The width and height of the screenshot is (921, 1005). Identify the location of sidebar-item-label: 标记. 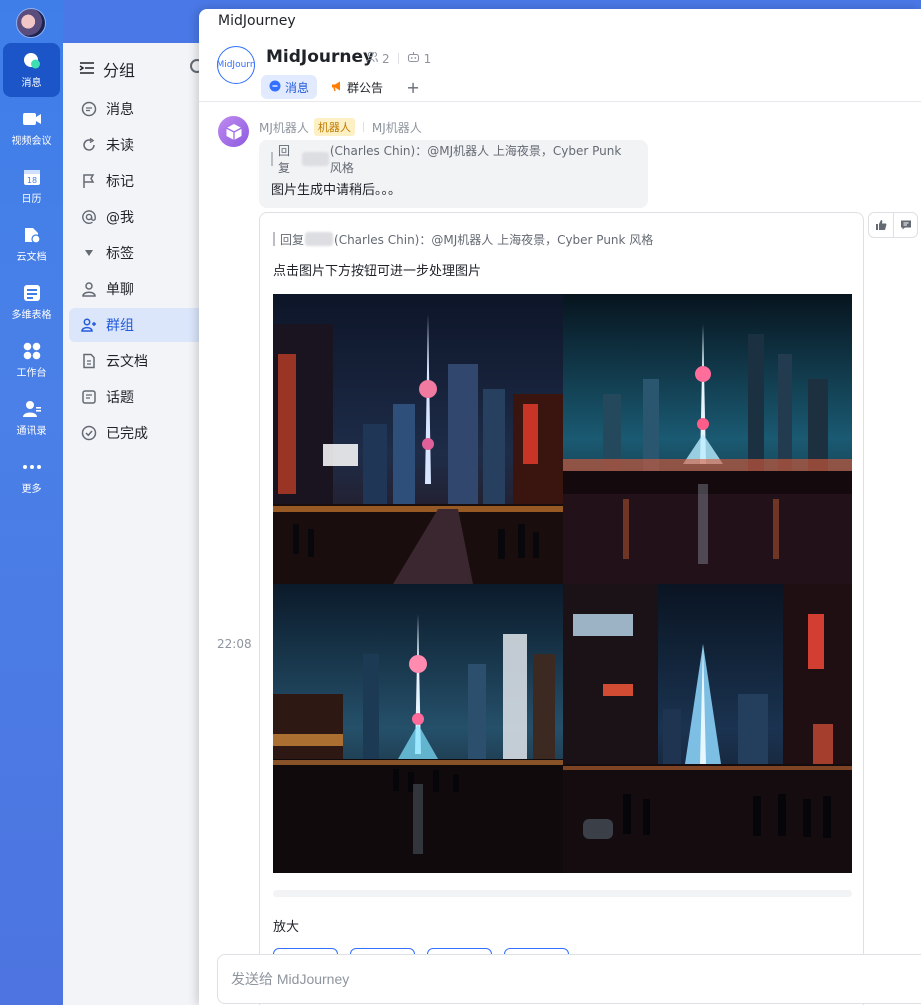
(120, 182).